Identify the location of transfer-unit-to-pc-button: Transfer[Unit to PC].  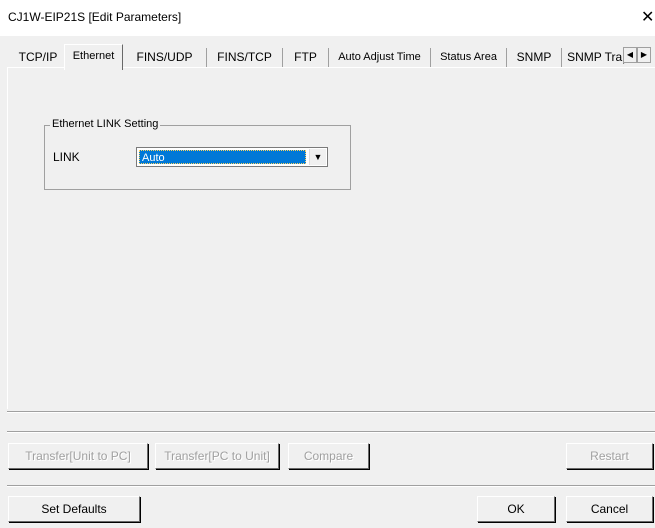
(78, 456).